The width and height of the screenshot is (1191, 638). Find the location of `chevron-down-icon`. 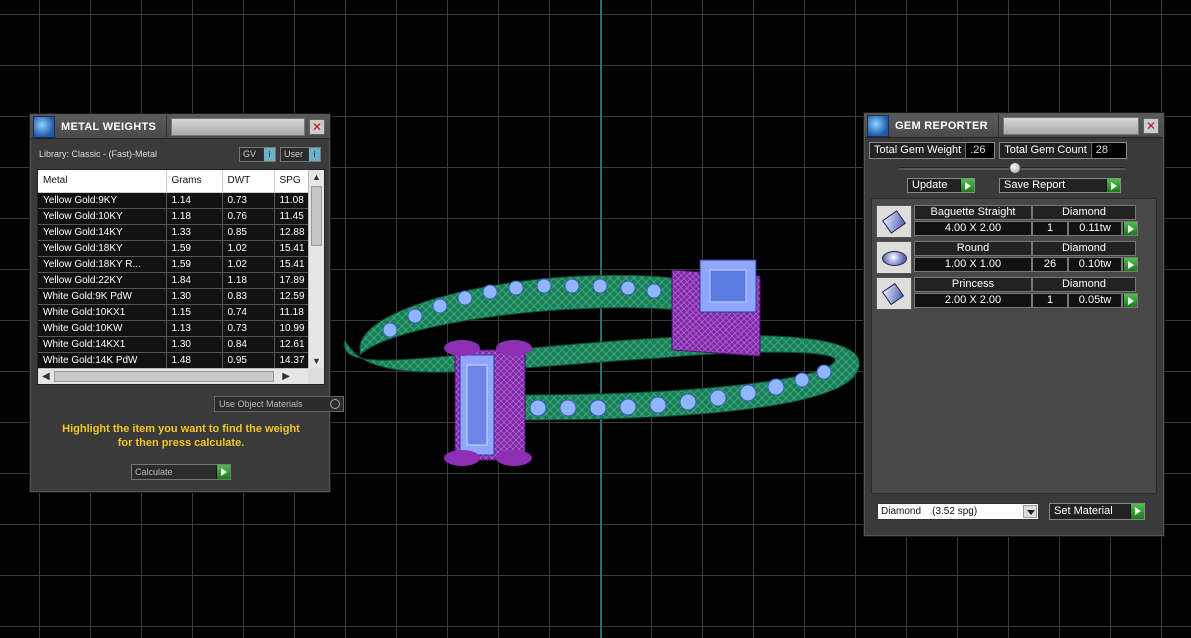

chevron-down-icon is located at coordinates (1030, 511).